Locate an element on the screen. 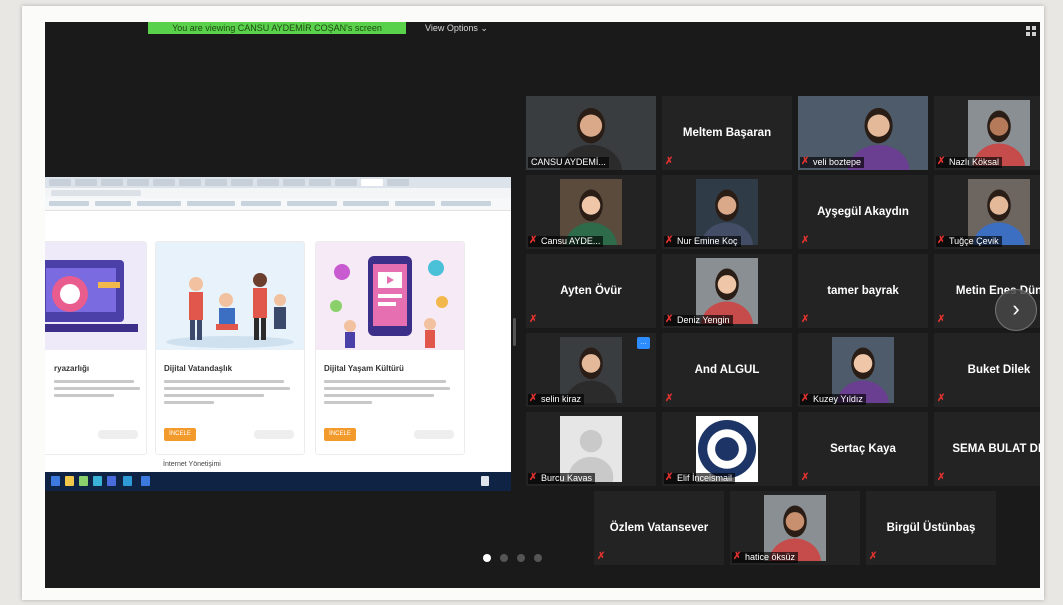 This screenshot has width=1063, height=605. participant-tile: Deniz Yengin ✗ is located at coordinates (727, 291).